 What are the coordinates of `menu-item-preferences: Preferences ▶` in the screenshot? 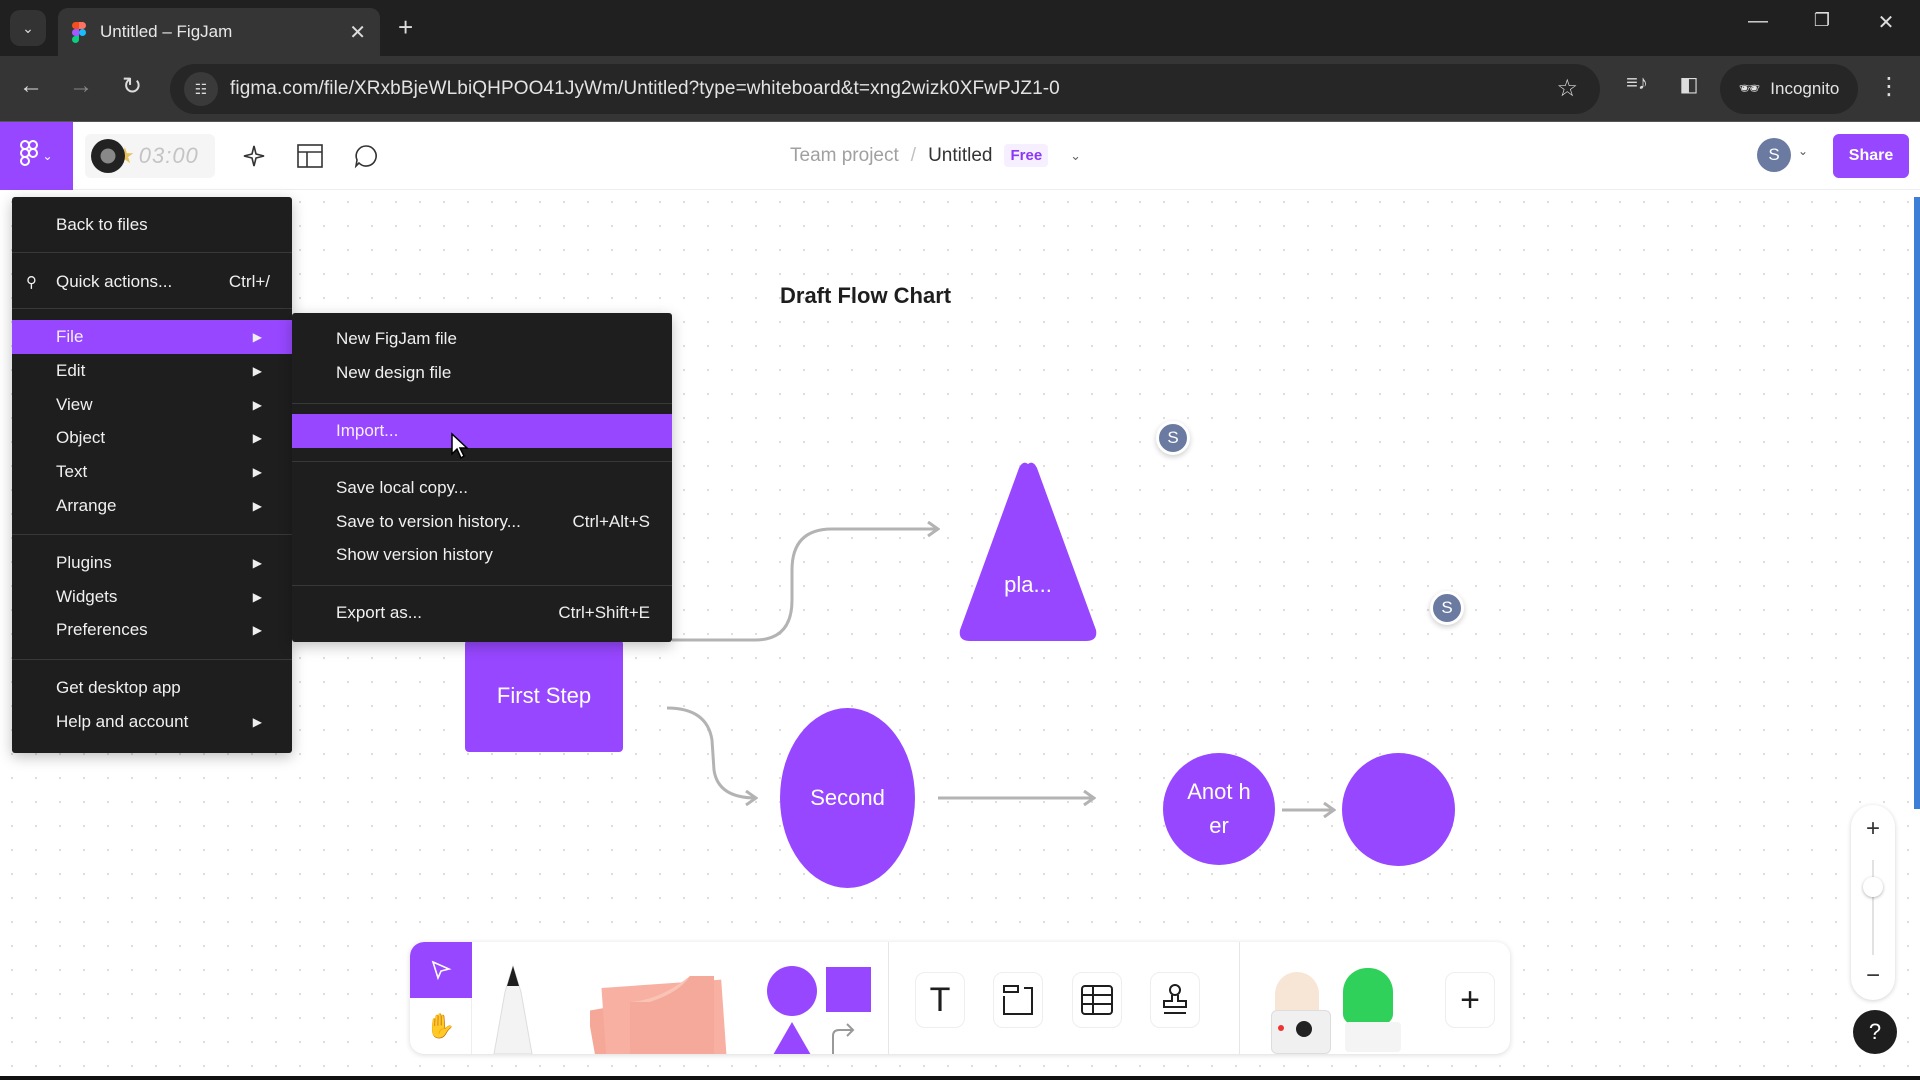 It's located at (152, 630).